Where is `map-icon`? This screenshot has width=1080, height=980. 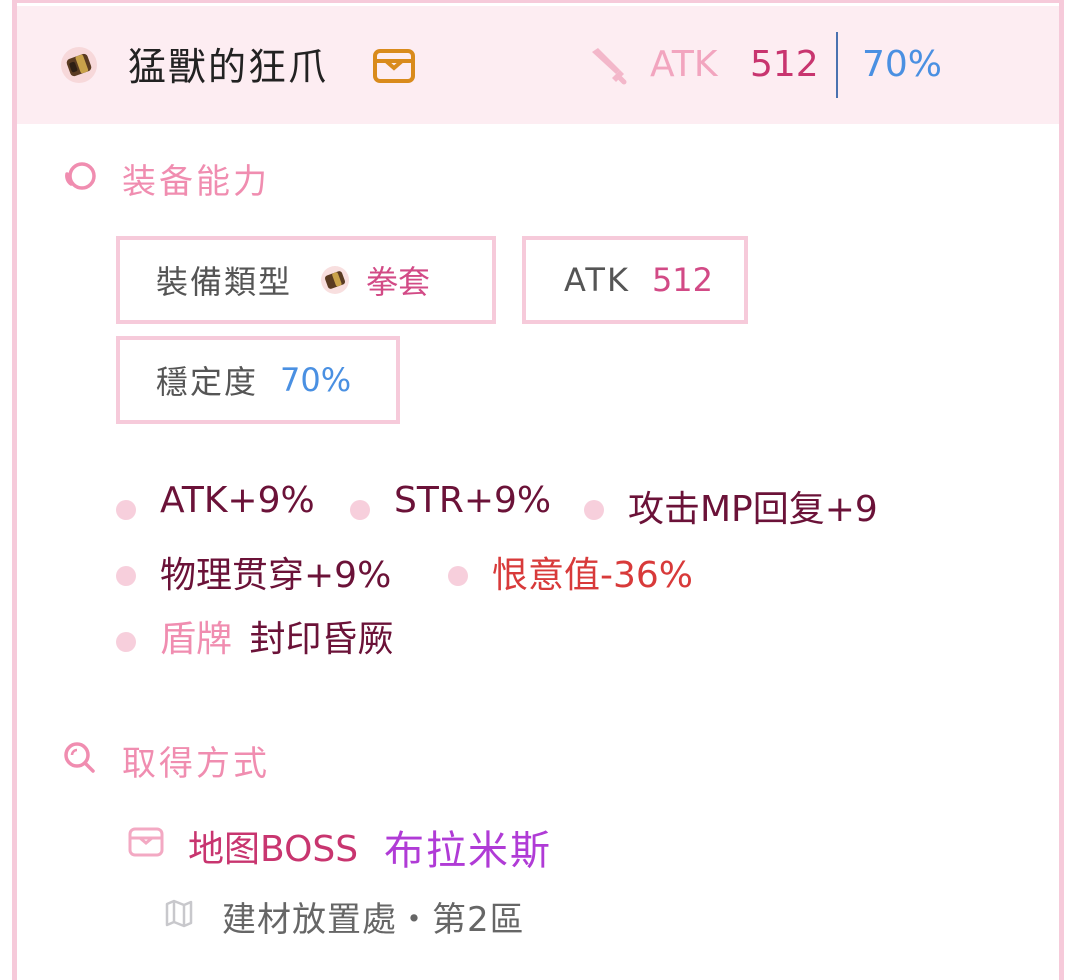 map-icon is located at coordinates (179, 913).